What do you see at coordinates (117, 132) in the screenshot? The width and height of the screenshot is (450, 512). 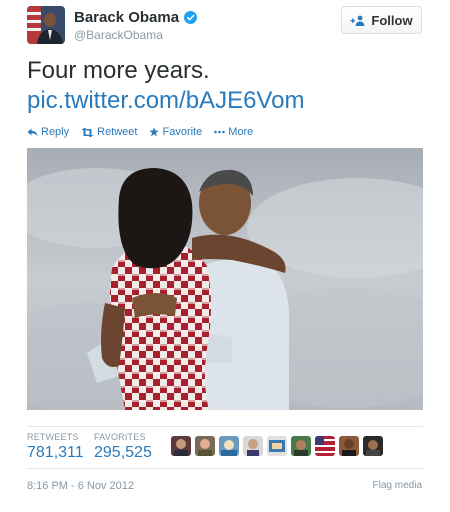 I see `retweet-label: Retweet` at bounding box center [117, 132].